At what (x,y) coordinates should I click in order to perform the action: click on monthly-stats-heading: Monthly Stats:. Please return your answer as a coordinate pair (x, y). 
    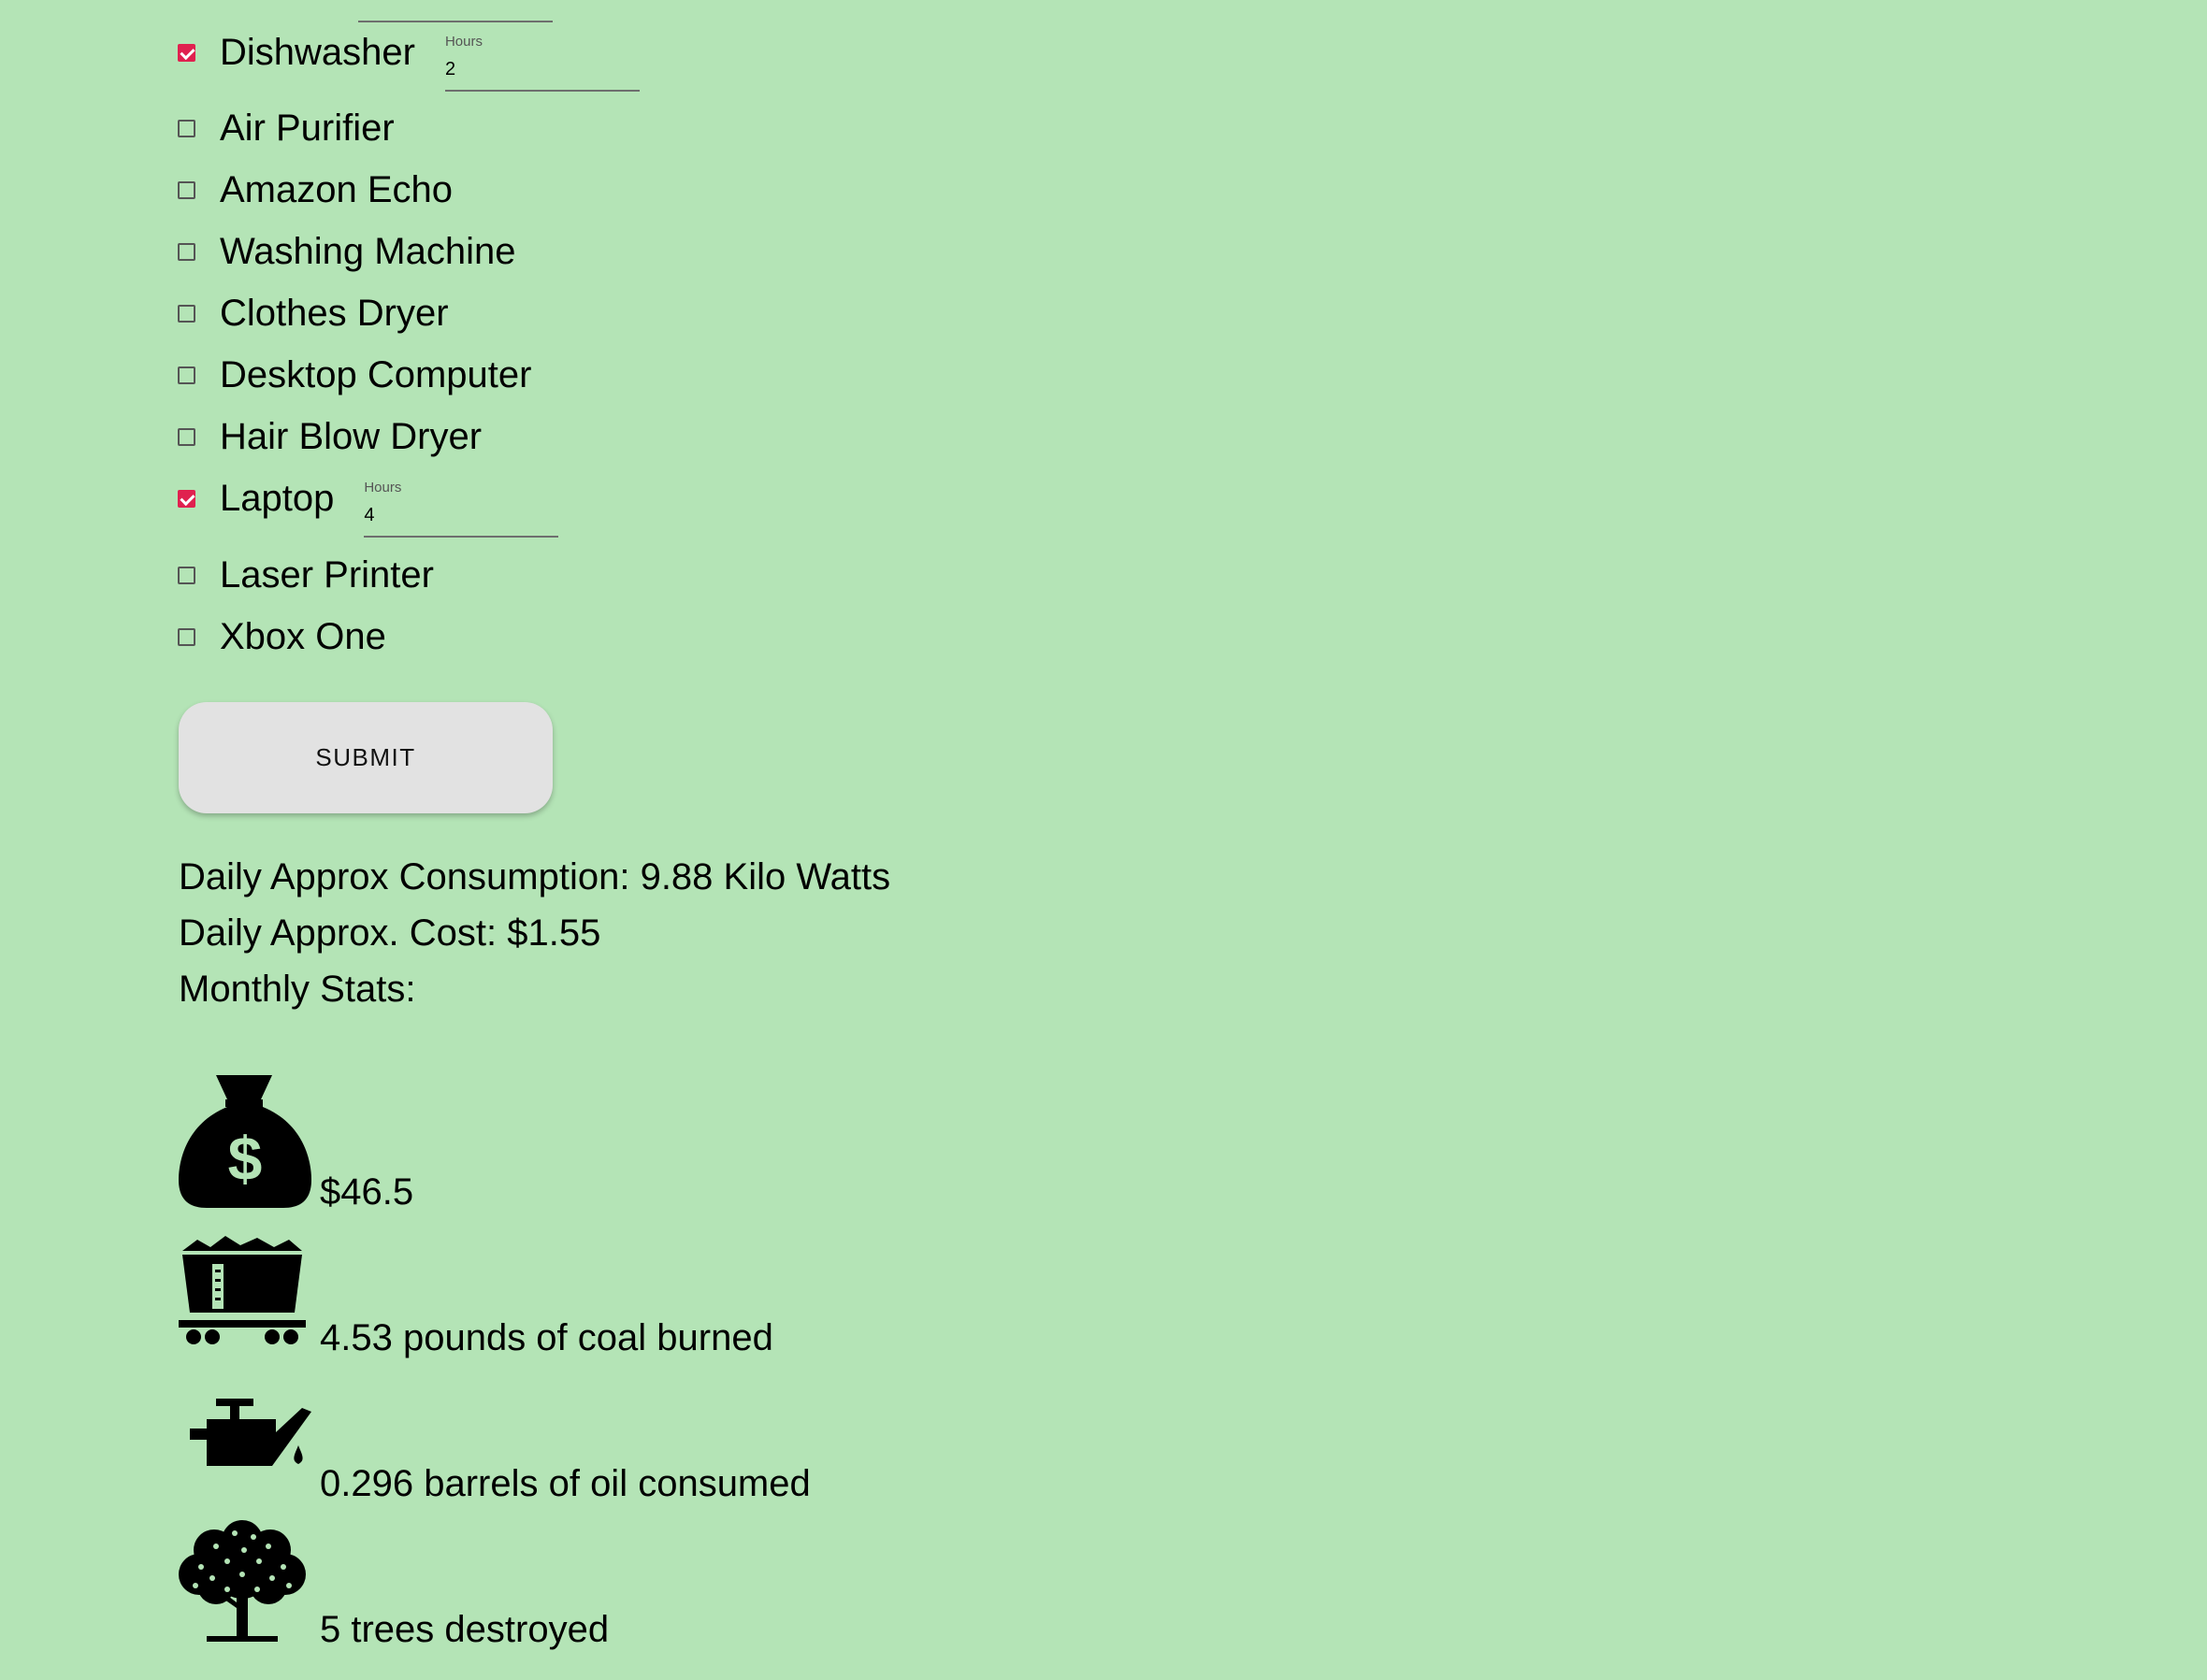
    Looking at the image, I should click on (297, 989).